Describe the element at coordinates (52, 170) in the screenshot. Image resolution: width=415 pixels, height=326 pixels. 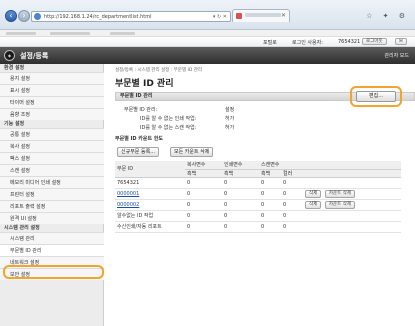
I see `sidebar-item-scan: 스캔 설정` at that location.